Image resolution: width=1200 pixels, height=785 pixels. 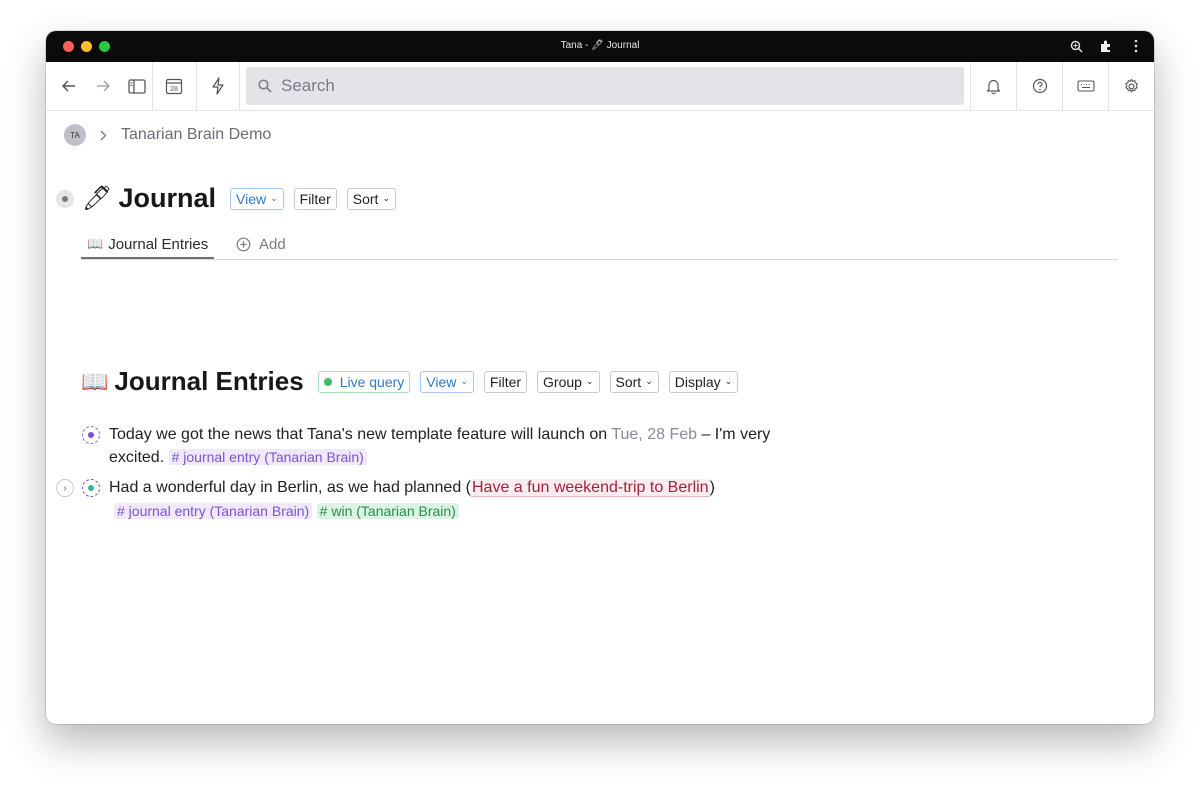 I want to click on breadcrumb: TA Tanarian Brain Demo, so click(x=167, y=135).